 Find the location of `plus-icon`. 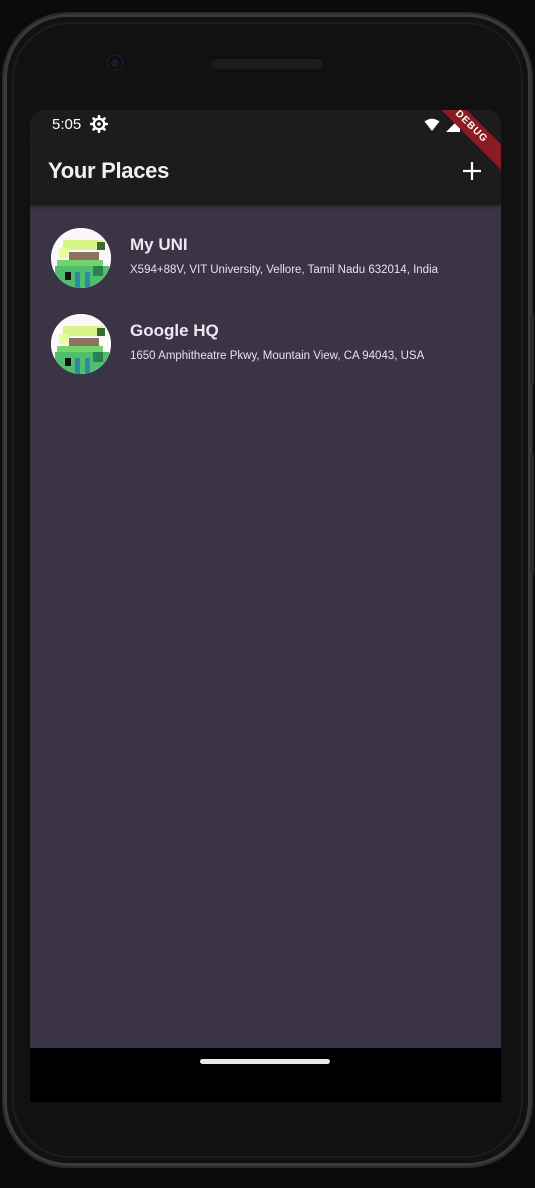

plus-icon is located at coordinates (472, 171).